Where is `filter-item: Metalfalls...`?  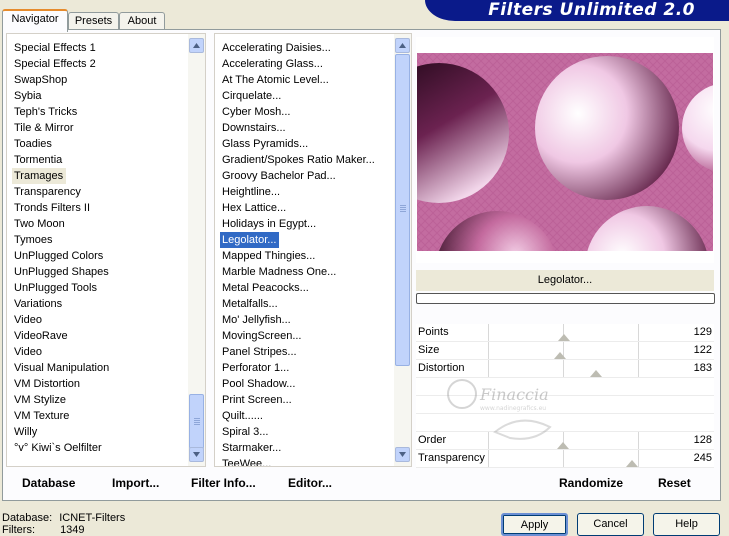 filter-item: Metalfalls... is located at coordinates (305, 304).